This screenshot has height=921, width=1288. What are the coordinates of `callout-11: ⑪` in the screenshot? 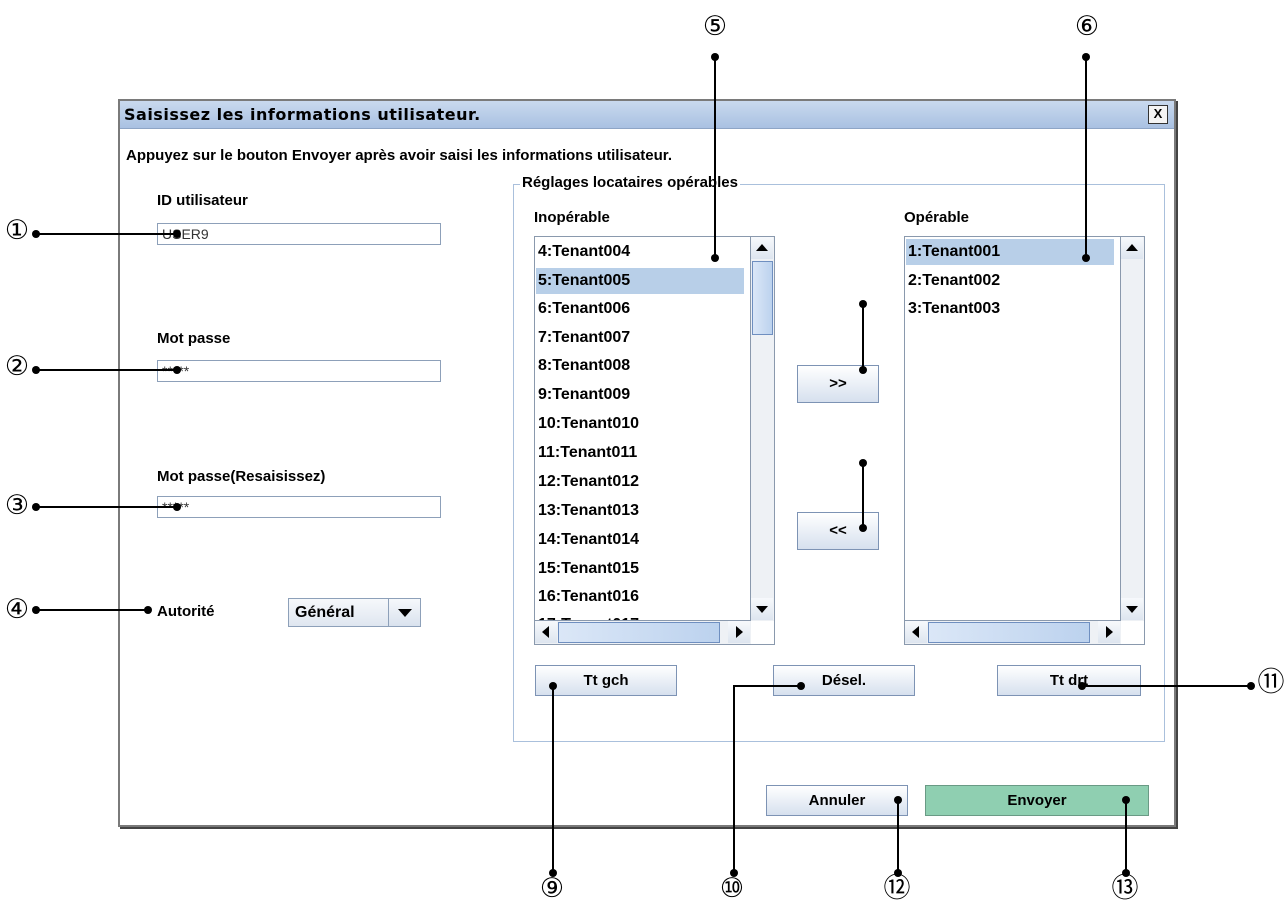 It's located at (1271, 682).